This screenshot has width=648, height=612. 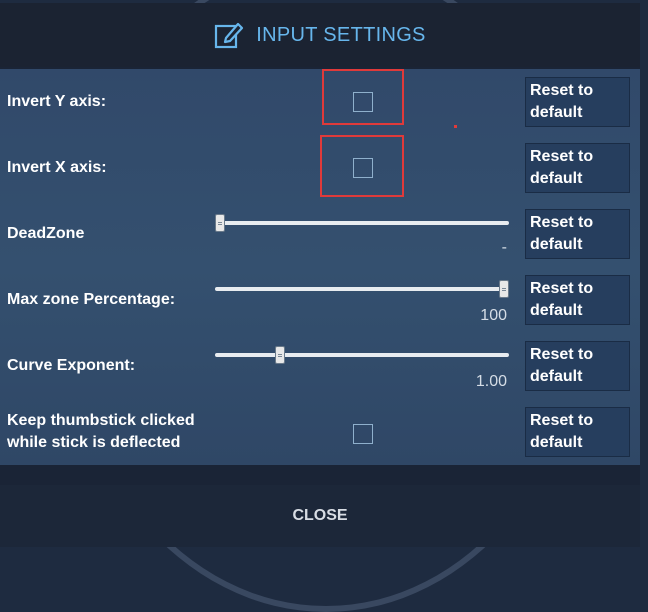 I want to click on deadzone-slider-track, so click(x=362, y=223).